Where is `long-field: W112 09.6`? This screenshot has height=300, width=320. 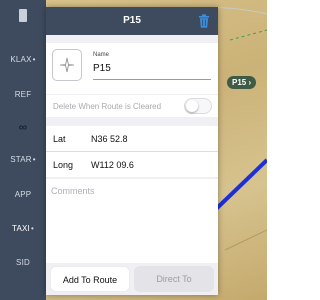 long-field: W112 09.6 is located at coordinates (112, 165).